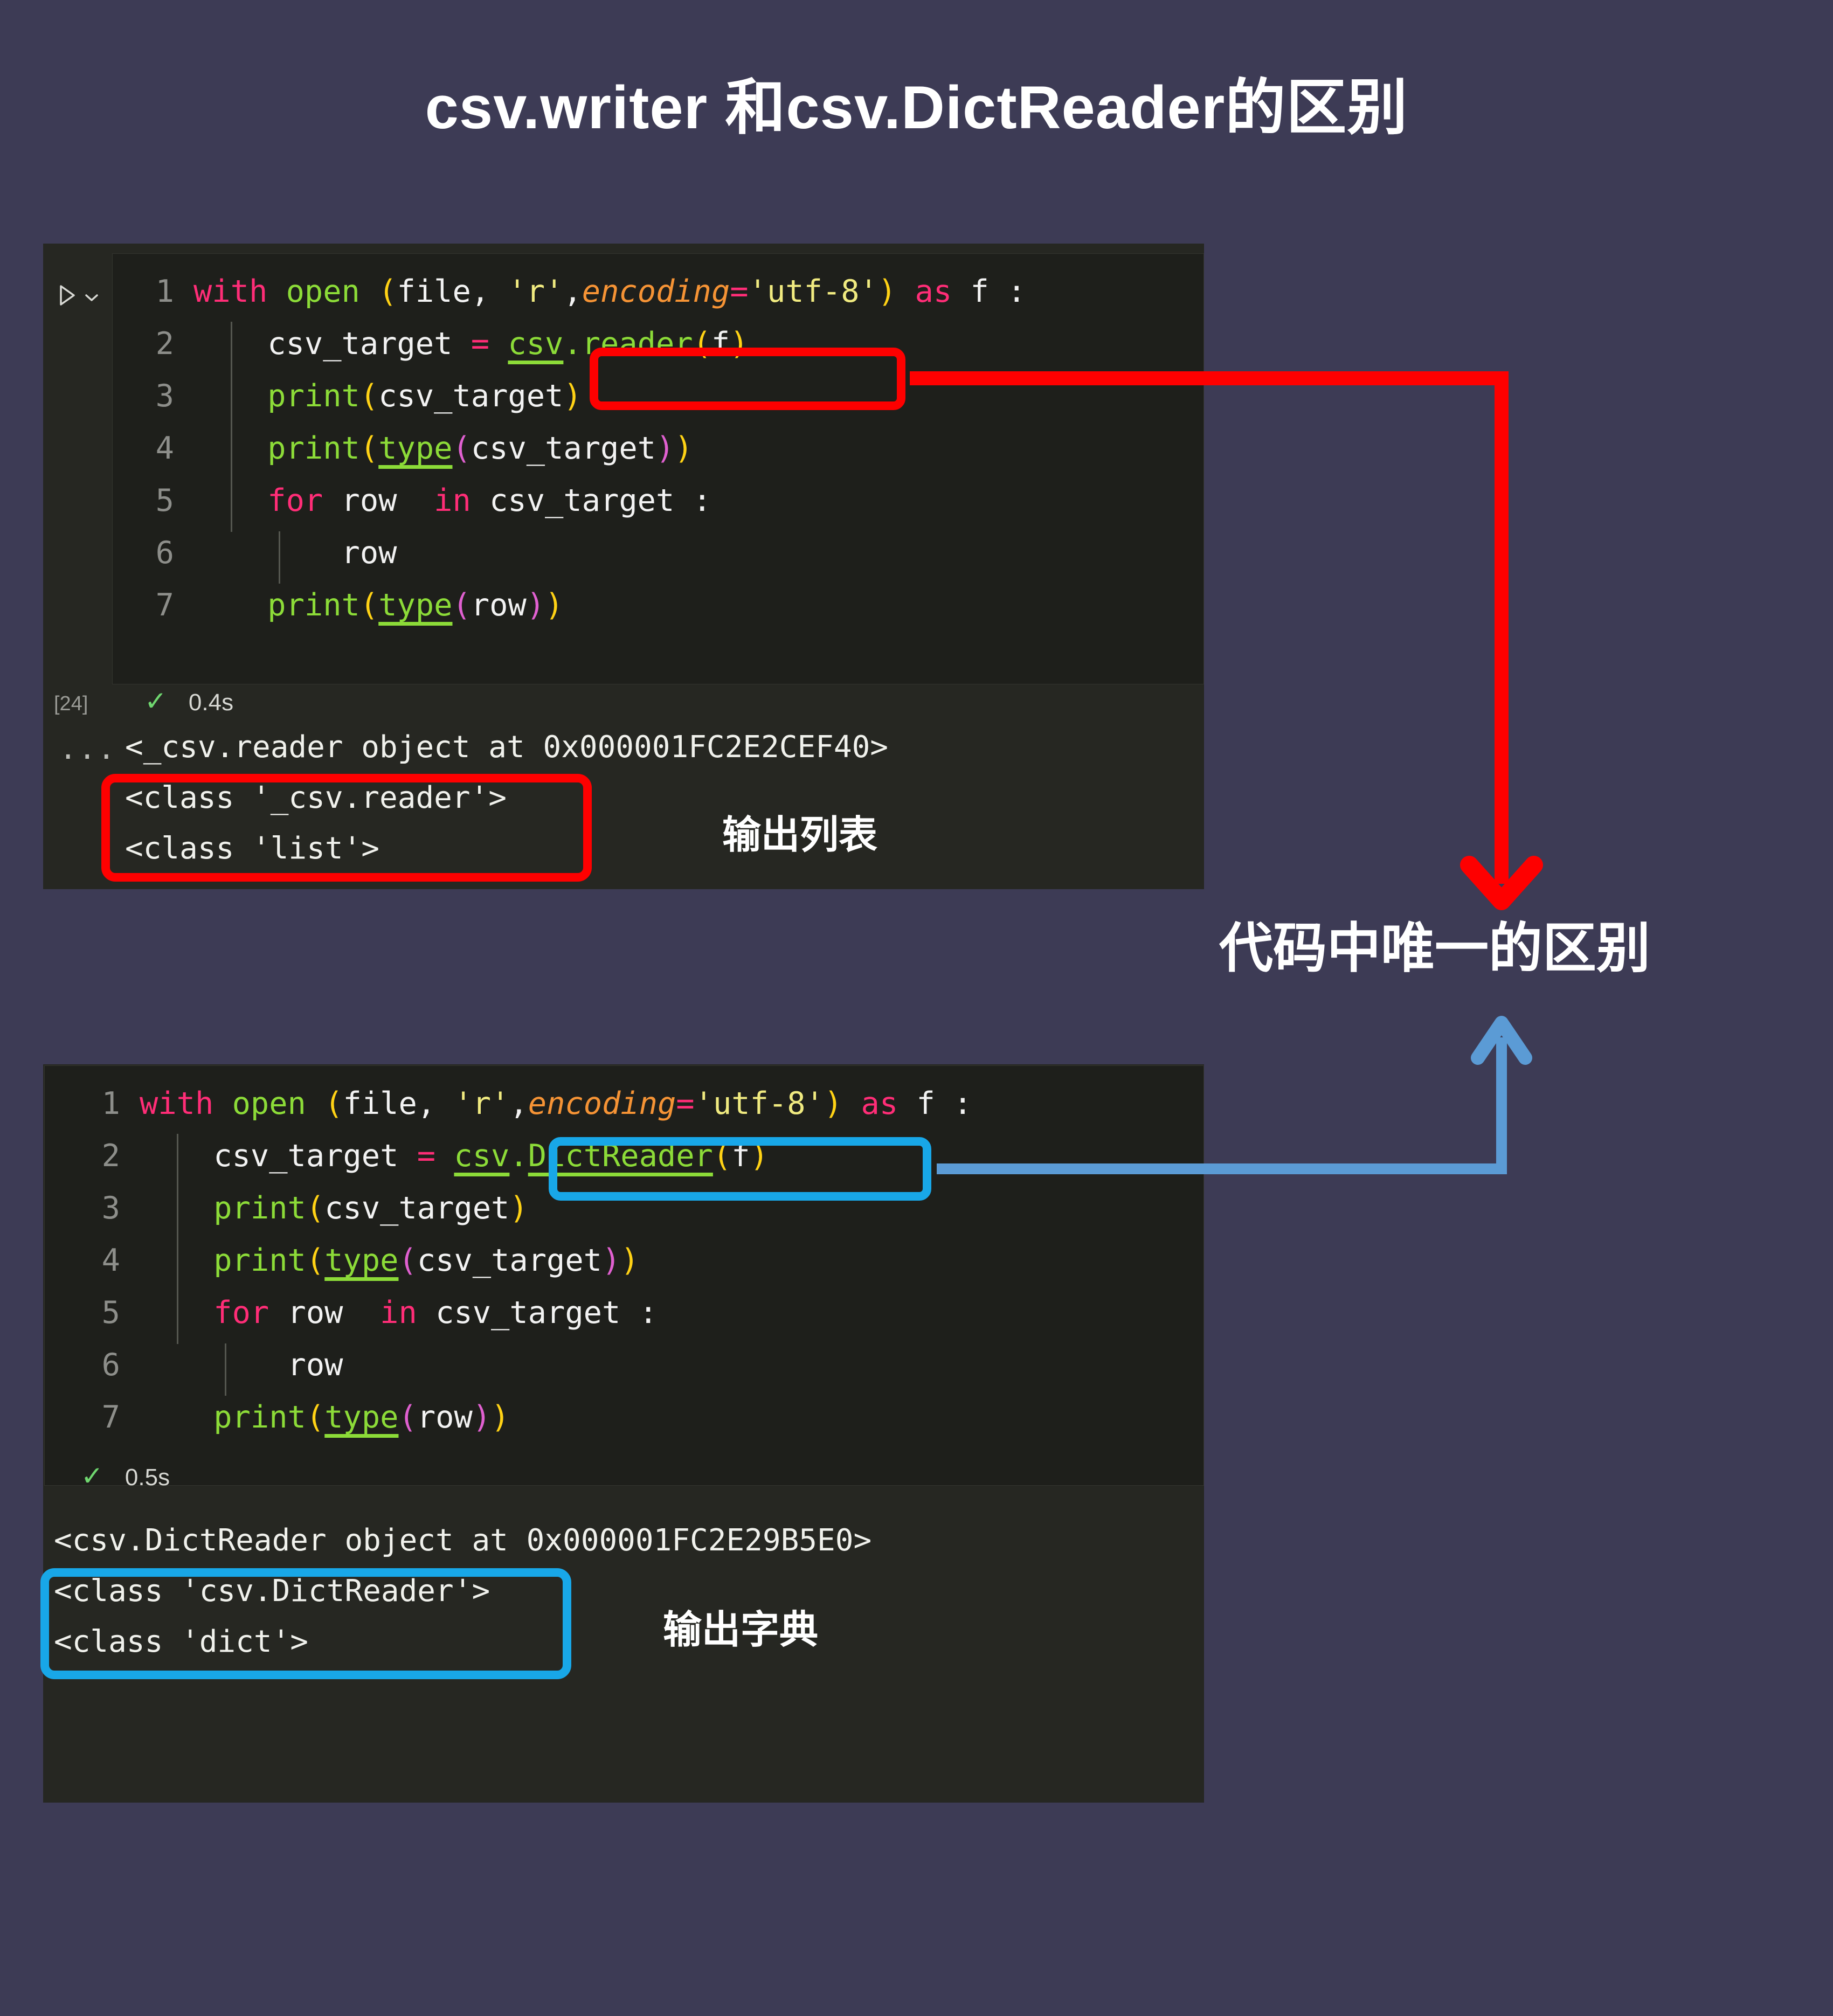 The width and height of the screenshot is (1833, 2016). Describe the element at coordinates (346, 828) in the screenshot. I see `highlight-box-output-list` at that location.